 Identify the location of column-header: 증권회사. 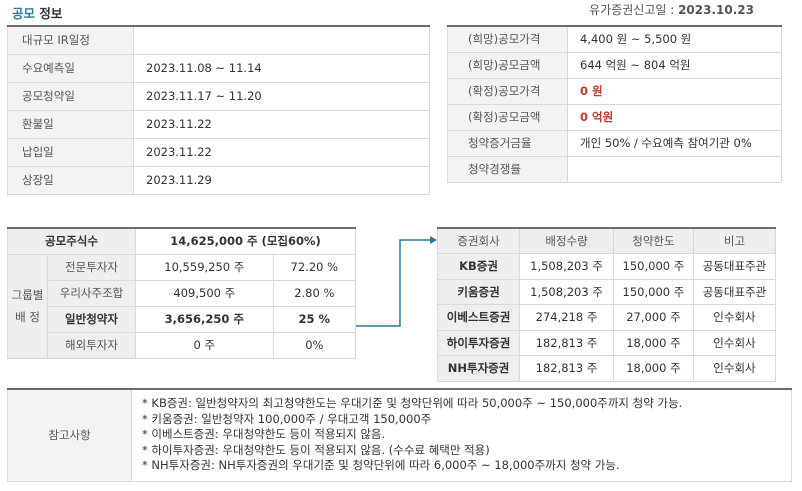
(478, 240).